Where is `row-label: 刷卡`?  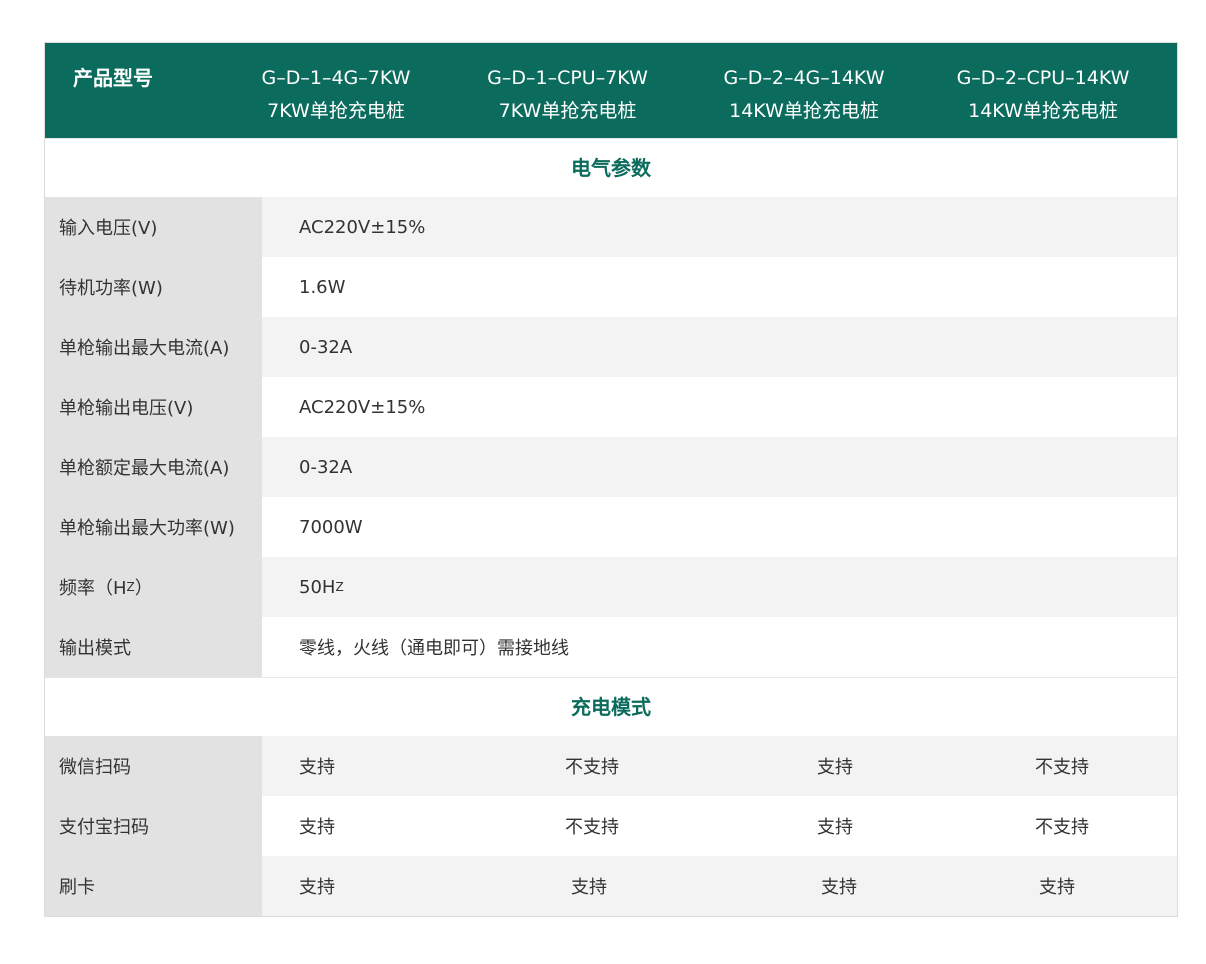 row-label: 刷卡 is located at coordinates (153, 886).